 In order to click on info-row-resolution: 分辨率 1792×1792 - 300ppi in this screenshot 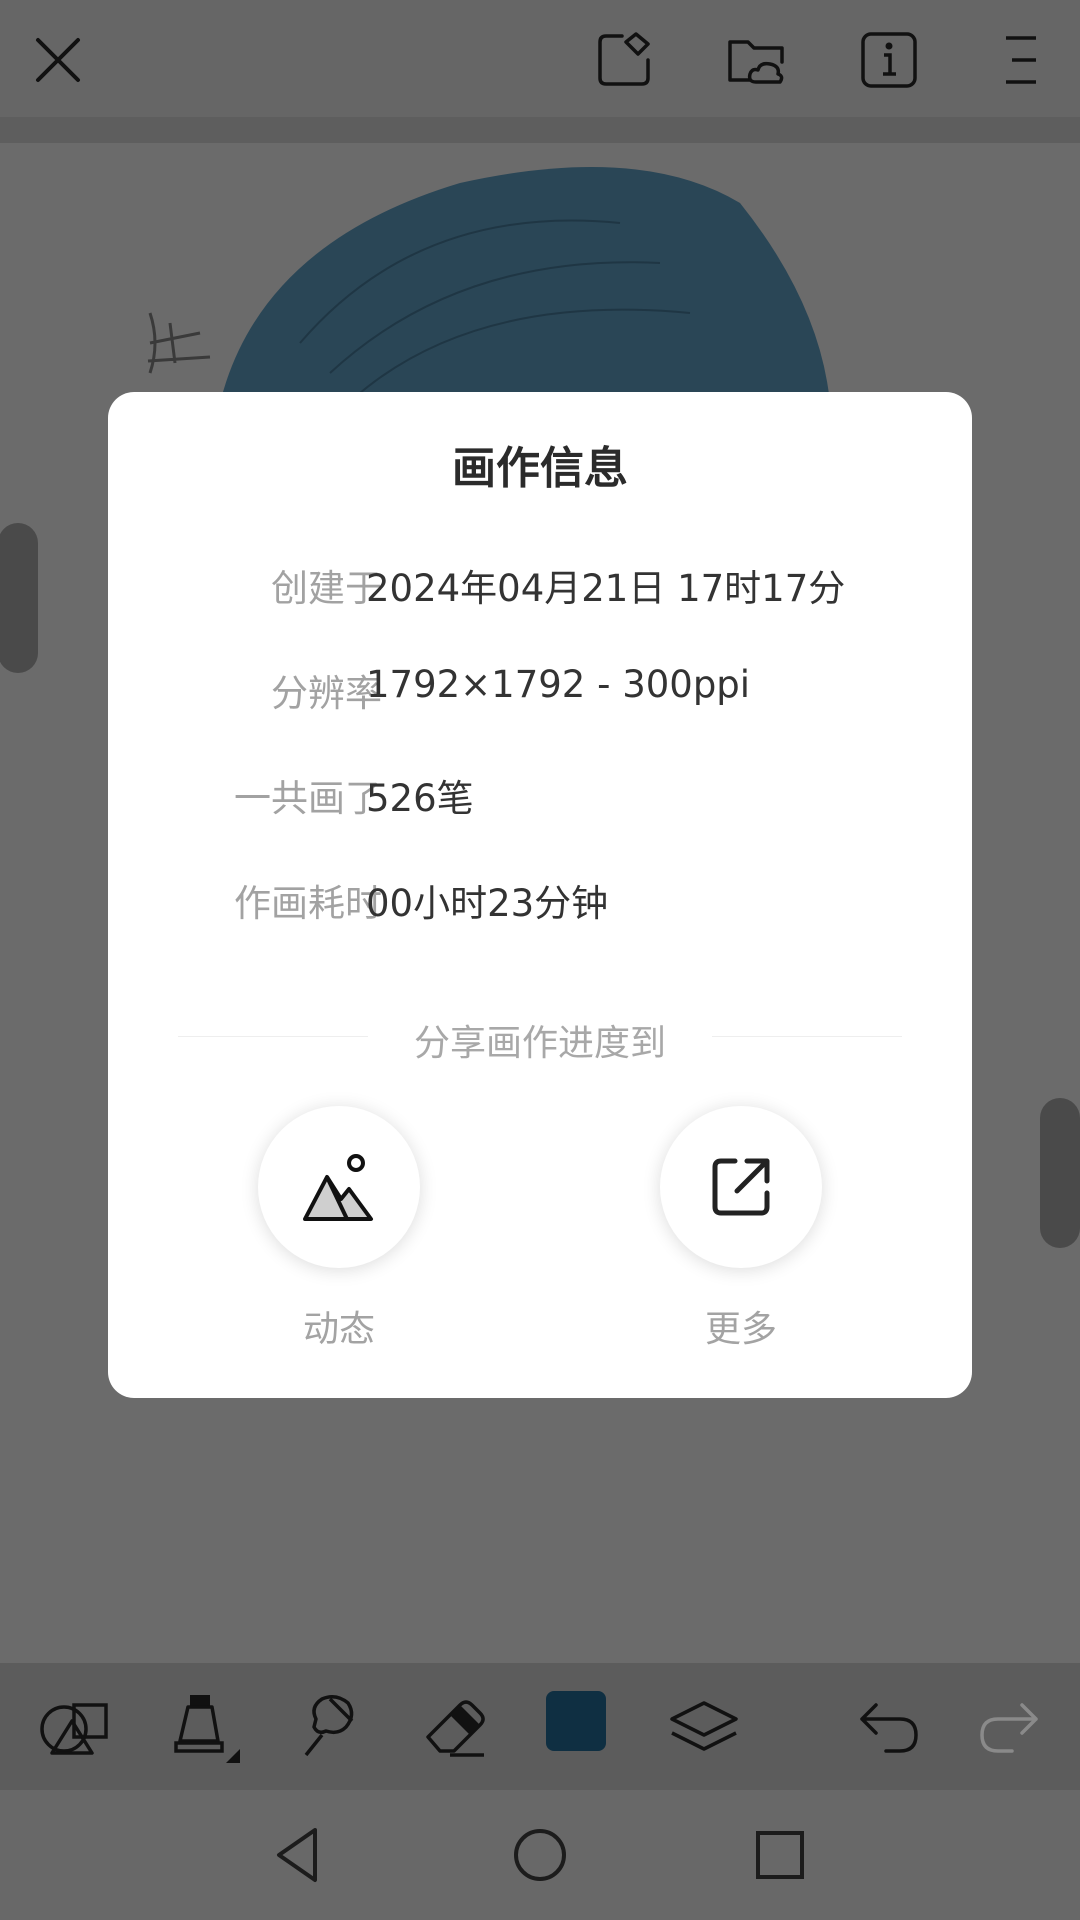, I will do `click(540, 693)`.